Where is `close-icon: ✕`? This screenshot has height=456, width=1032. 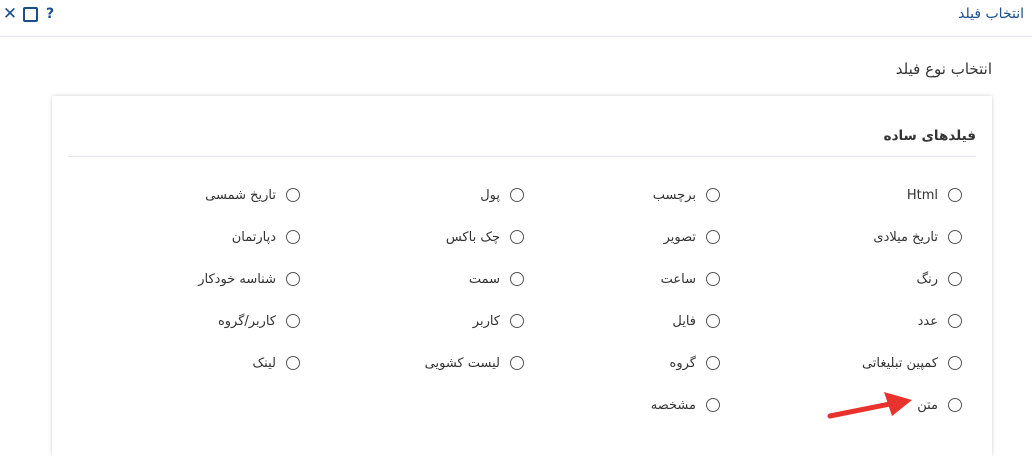 close-icon: ✕ is located at coordinates (10, 14).